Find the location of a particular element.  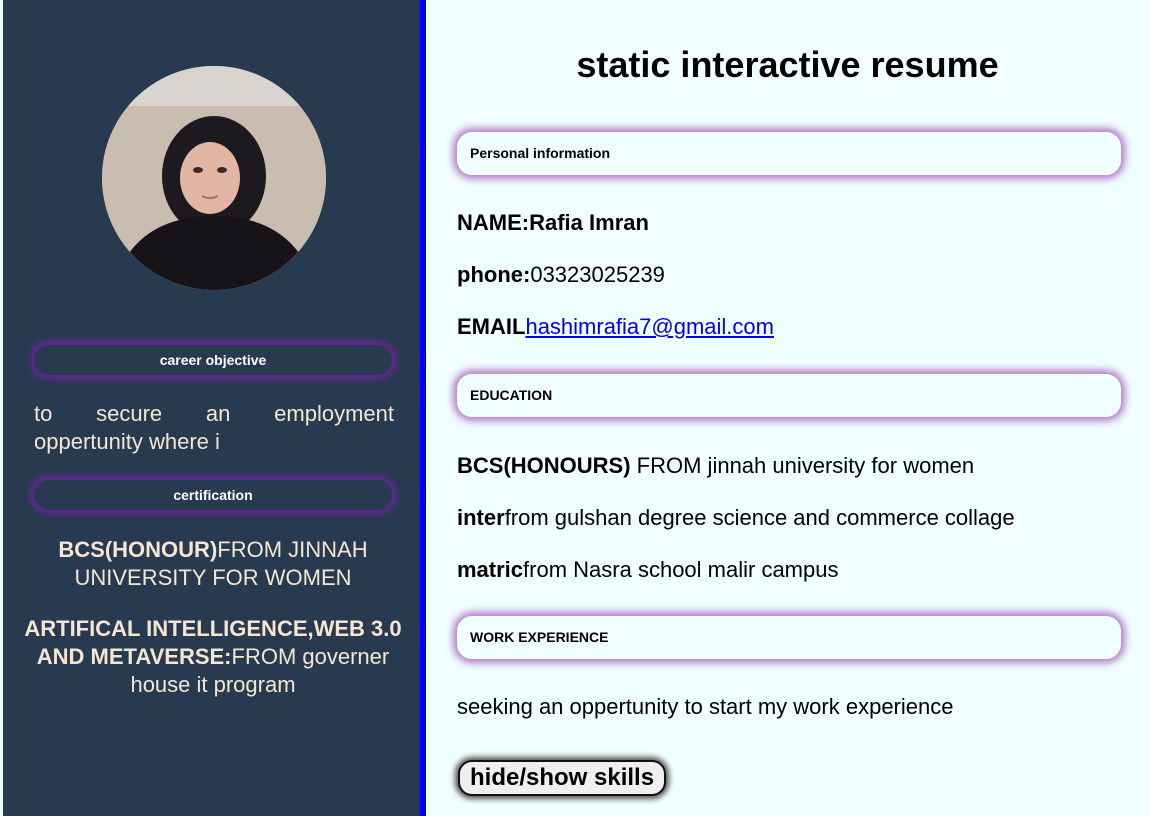

profile-photo-image is located at coordinates (214, 178).